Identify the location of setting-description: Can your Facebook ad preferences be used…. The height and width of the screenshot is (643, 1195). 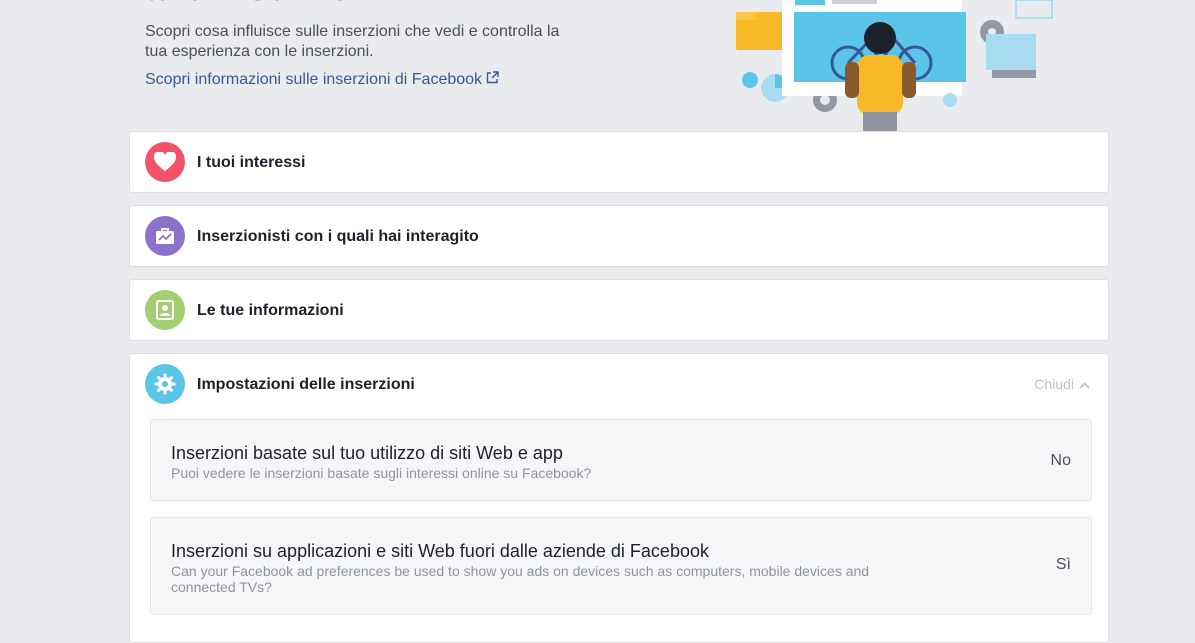
(520, 579).